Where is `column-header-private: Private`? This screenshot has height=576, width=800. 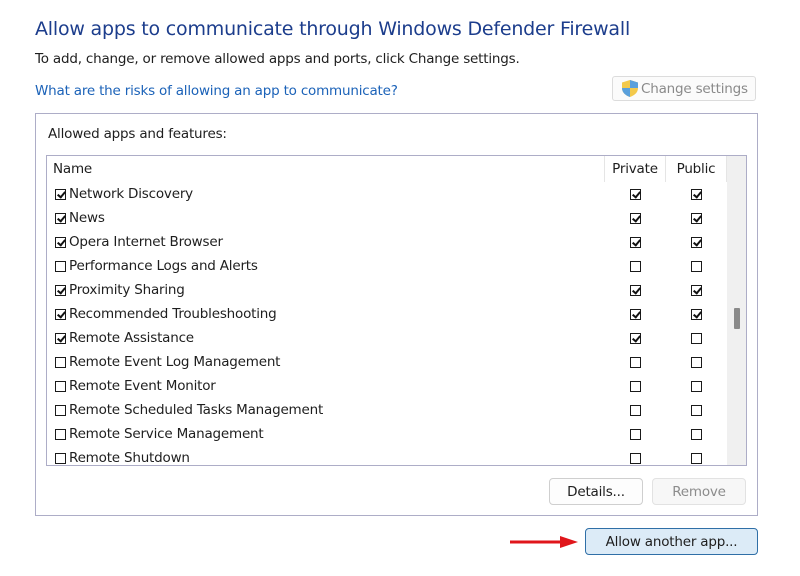
column-header-private: Private is located at coordinates (635, 169).